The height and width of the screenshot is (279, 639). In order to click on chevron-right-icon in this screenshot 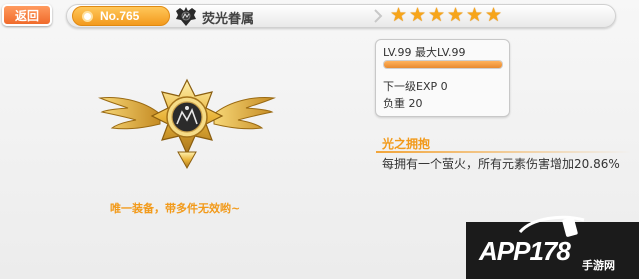, I will do `click(378, 16)`.